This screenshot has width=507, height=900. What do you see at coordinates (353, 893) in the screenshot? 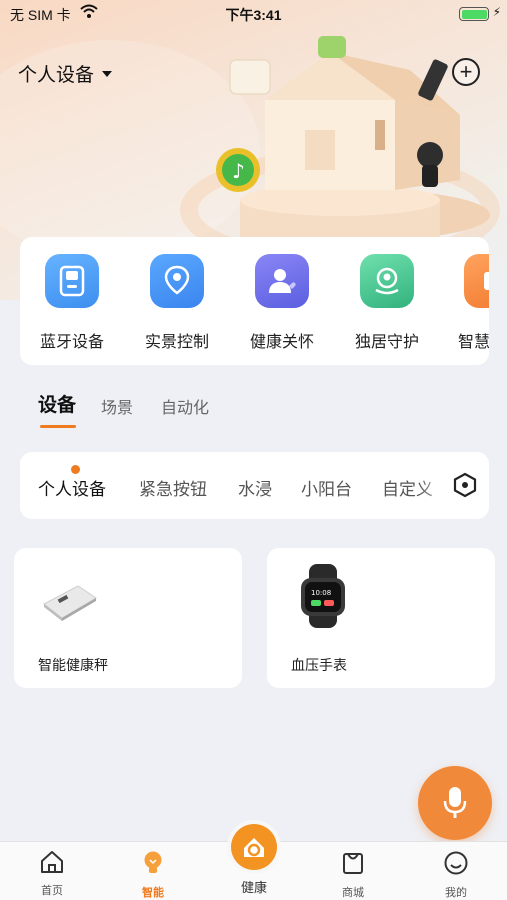
I see `nav-label: 商城` at bounding box center [353, 893].